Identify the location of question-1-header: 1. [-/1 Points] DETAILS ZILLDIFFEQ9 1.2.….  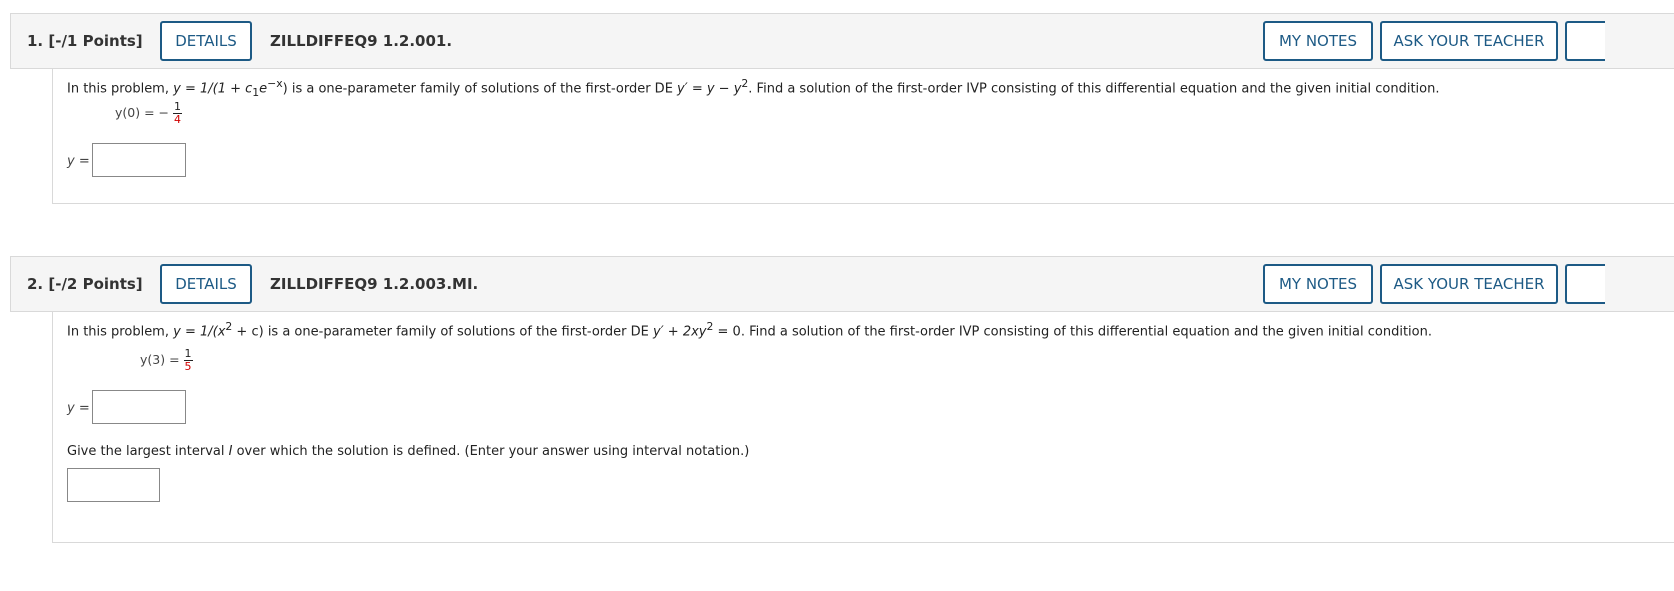
(842, 41).